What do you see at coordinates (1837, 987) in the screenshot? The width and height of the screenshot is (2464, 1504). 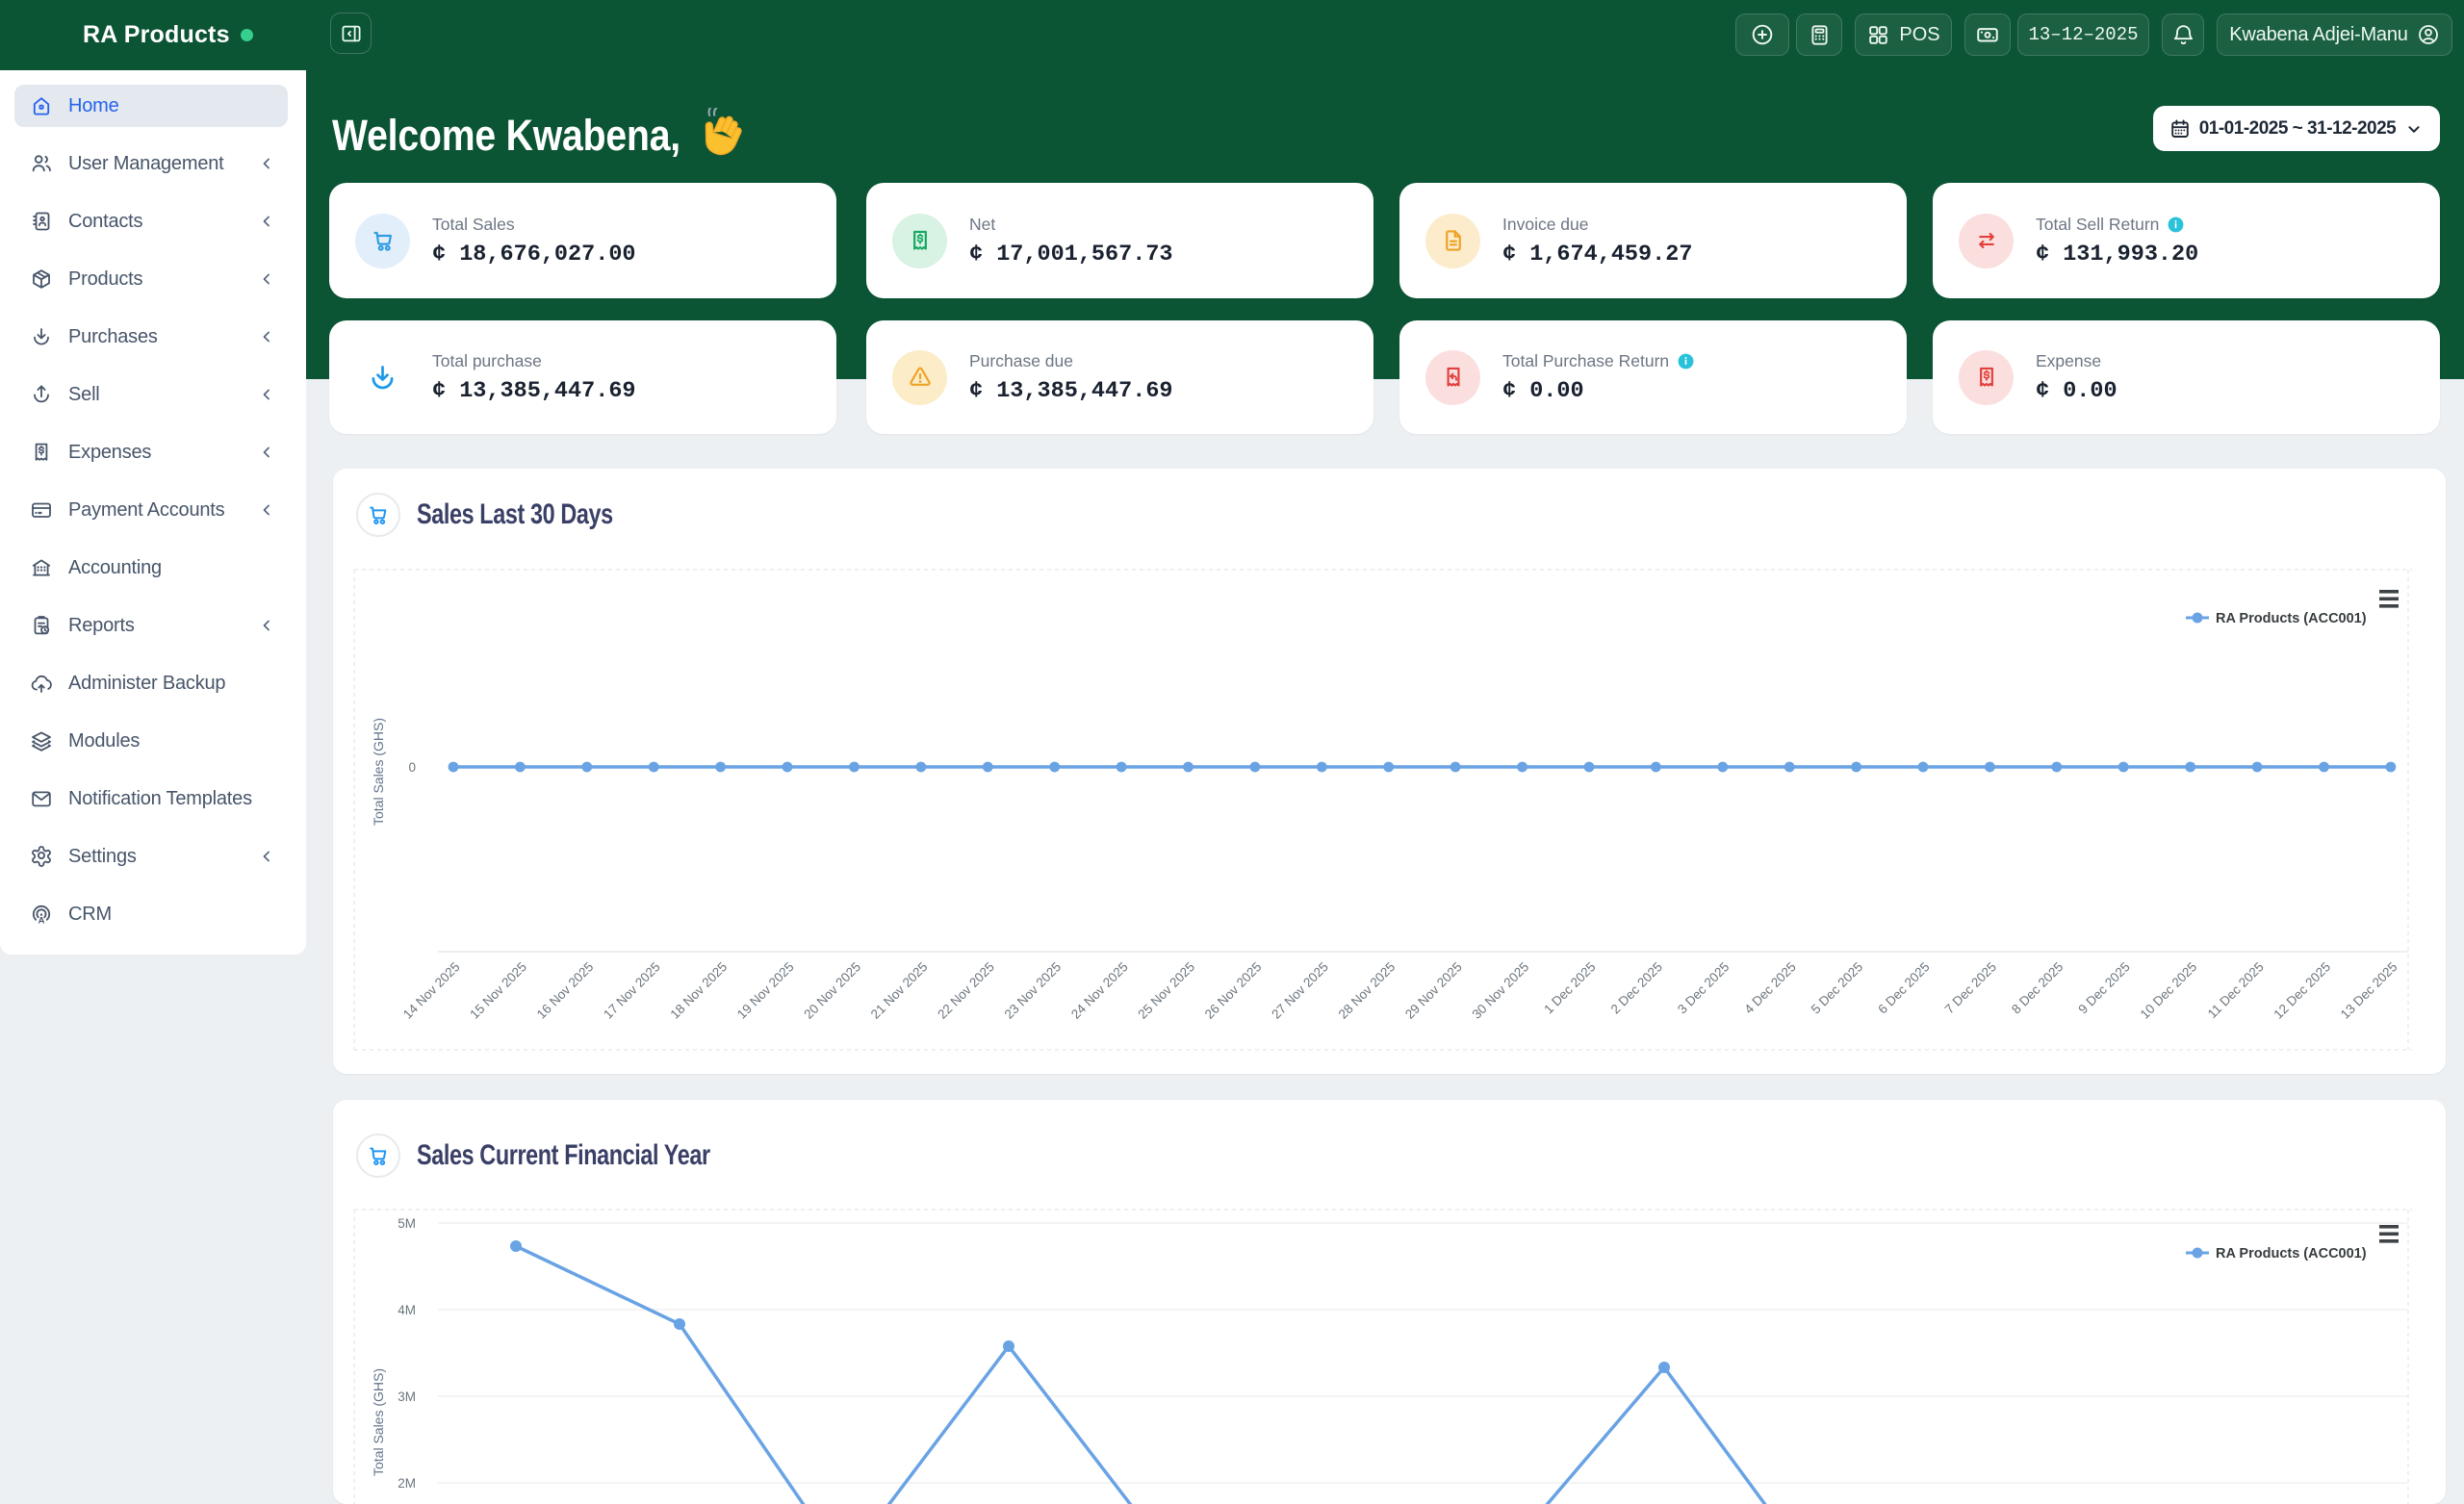 I see `svg-text: 5 Dec 2025` at bounding box center [1837, 987].